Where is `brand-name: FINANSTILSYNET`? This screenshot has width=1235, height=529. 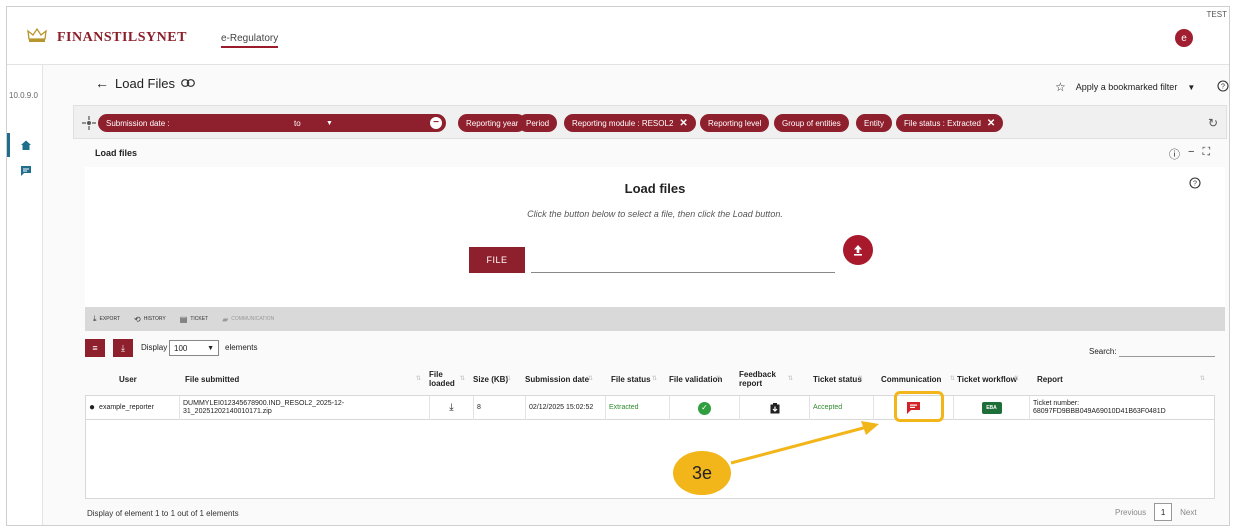
brand-name: FINANSTILSYNET is located at coordinates (122, 37).